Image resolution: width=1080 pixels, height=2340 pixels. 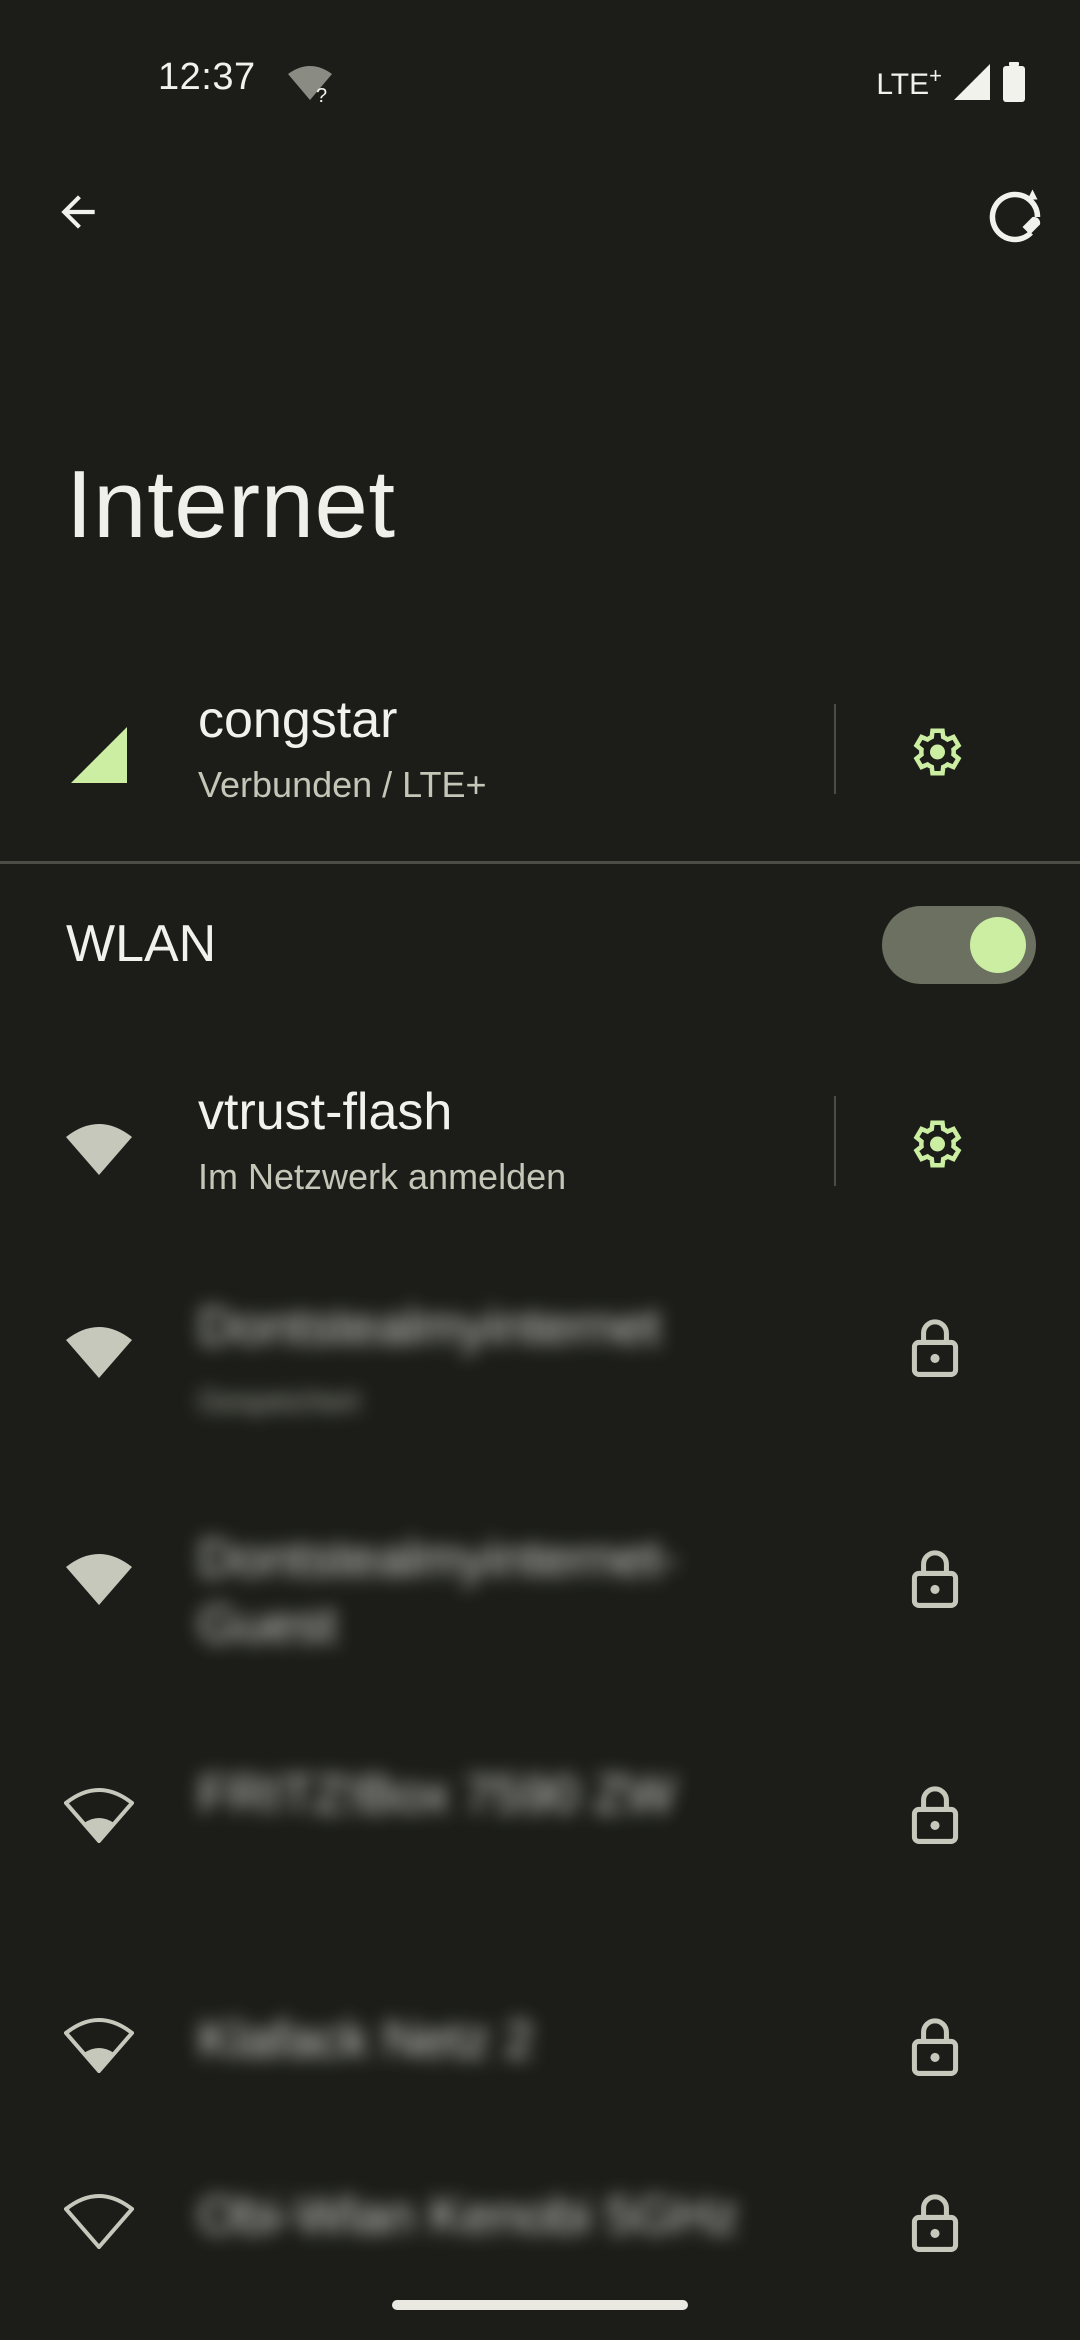 What do you see at coordinates (310, 85) in the screenshot?
I see `wifi-unknown-icon: ?` at bounding box center [310, 85].